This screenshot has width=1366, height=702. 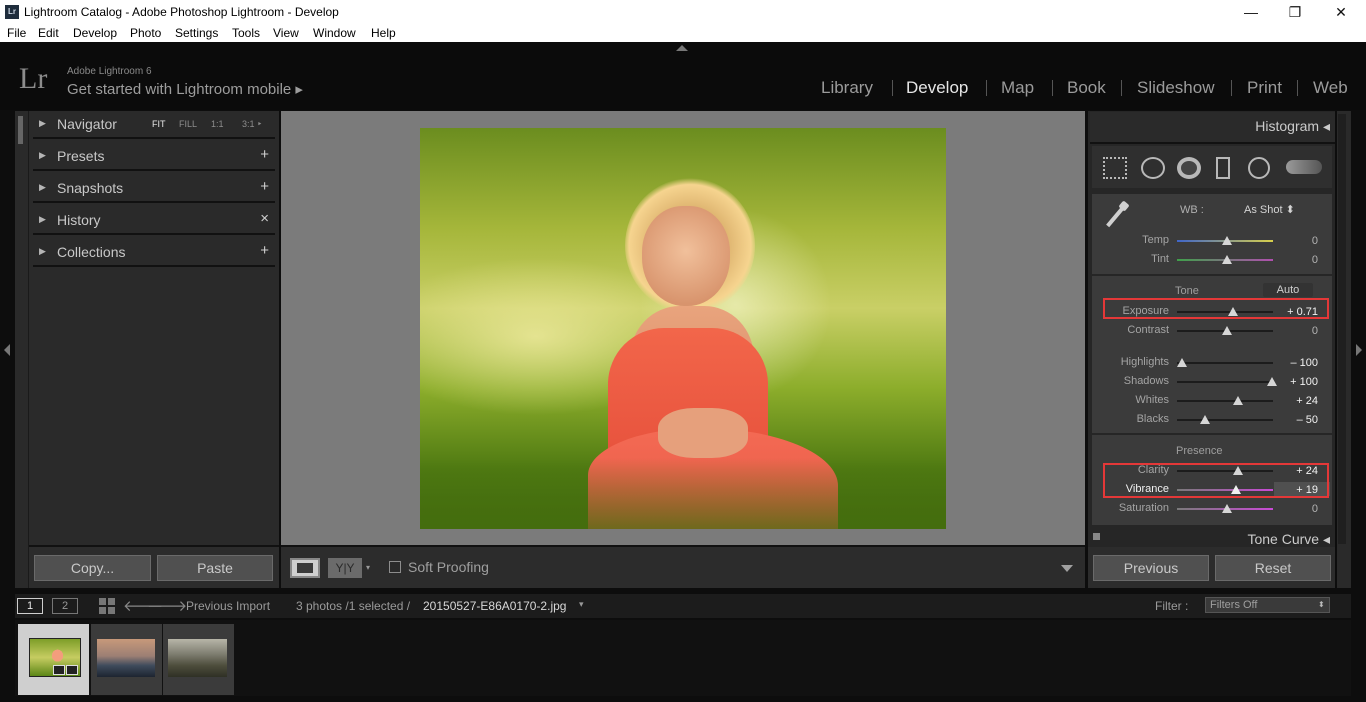 What do you see at coordinates (1304, 167) in the screenshot?
I see `adjustment-brush-icon` at bounding box center [1304, 167].